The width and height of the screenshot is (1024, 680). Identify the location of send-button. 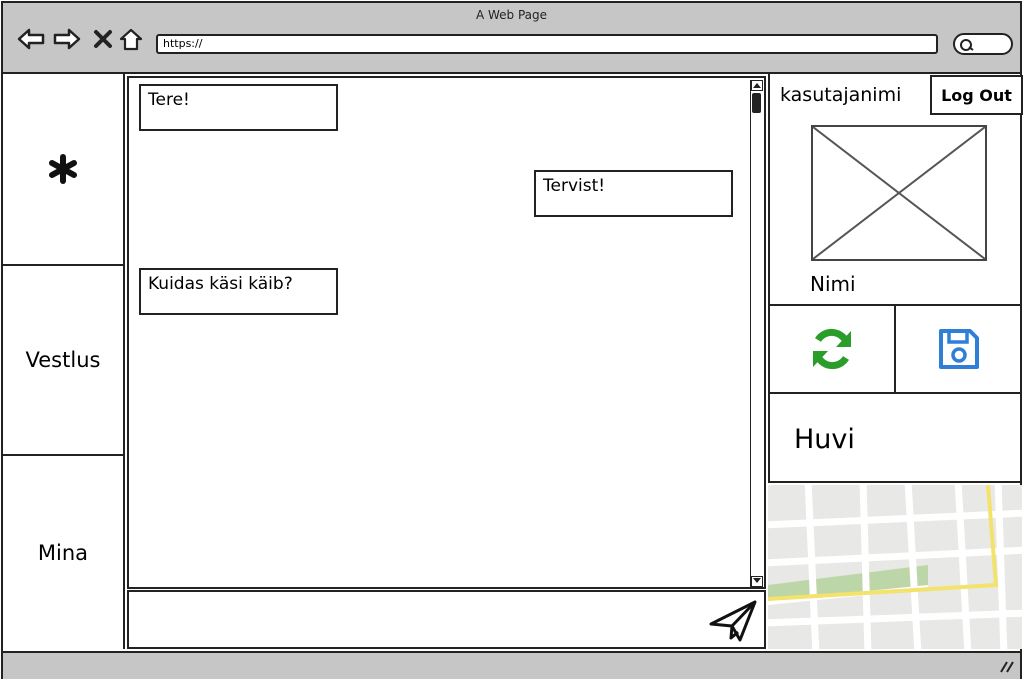
(734, 620).